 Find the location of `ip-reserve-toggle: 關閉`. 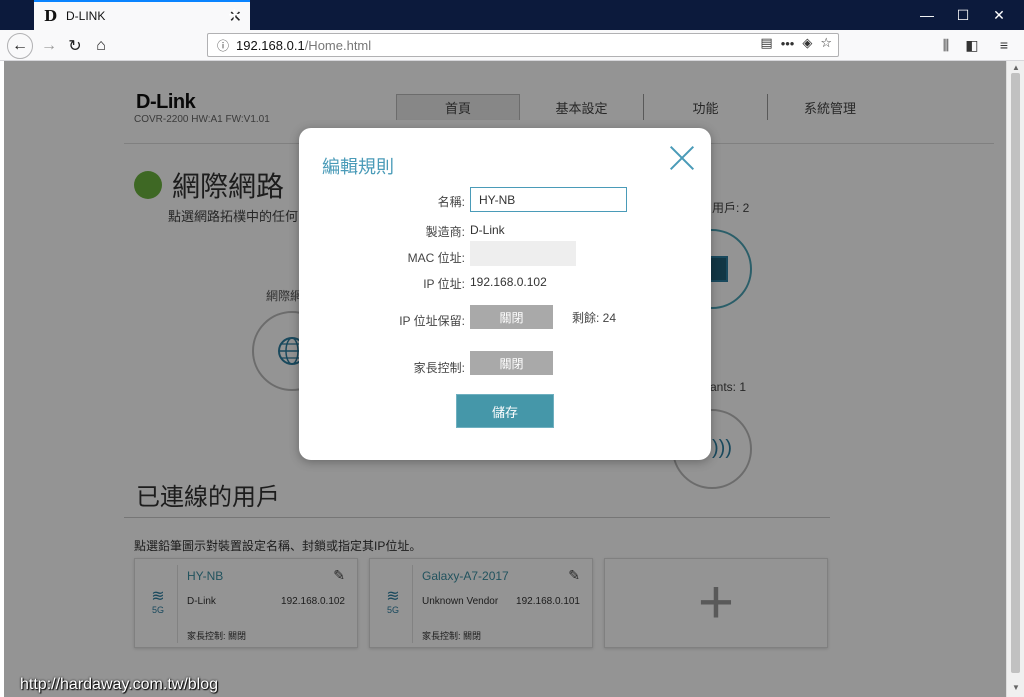

ip-reserve-toggle: 關閉 is located at coordinates (511, 317).